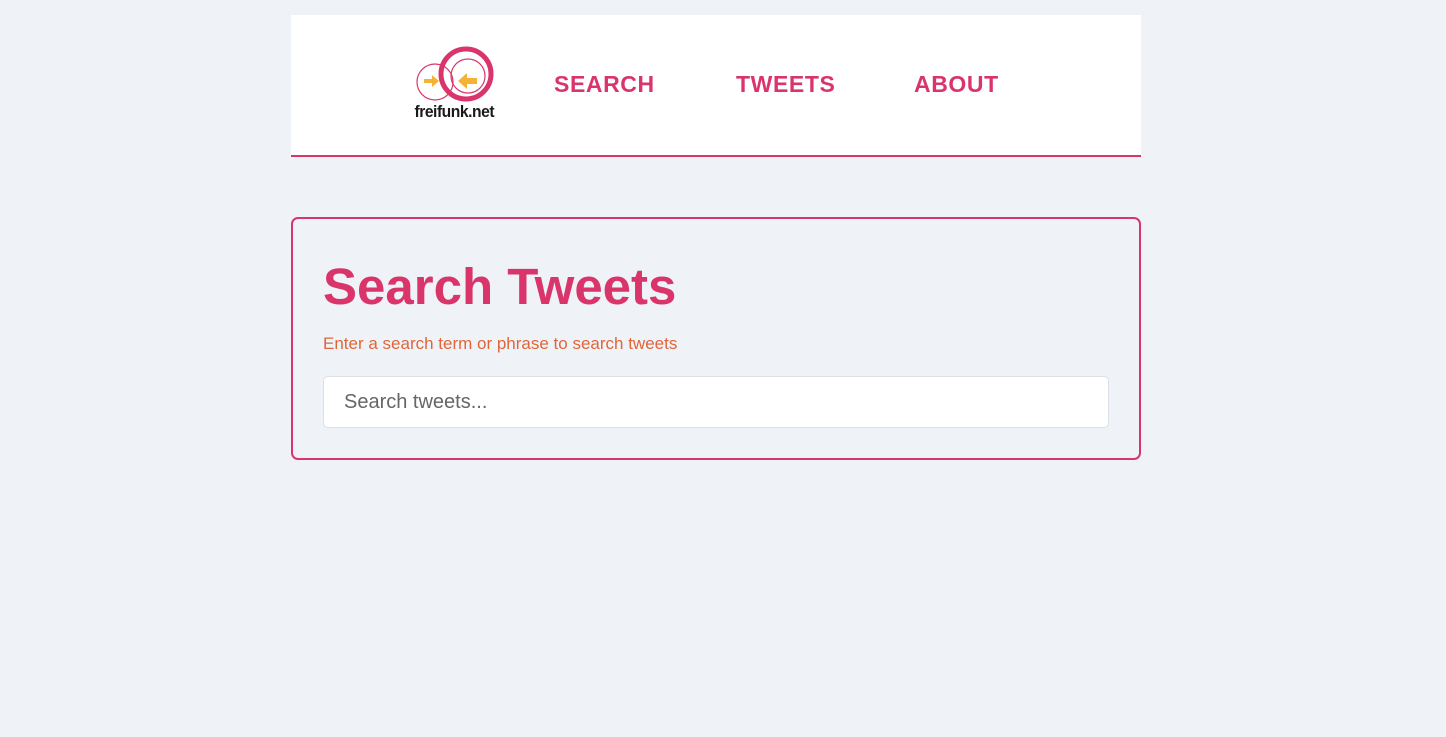 The image size is (1446, 737). What do you see at coordinates (785, 84) in the screenshot?
I see `nav-link-tweets: TWEETS` at bounding box center [785, 84].